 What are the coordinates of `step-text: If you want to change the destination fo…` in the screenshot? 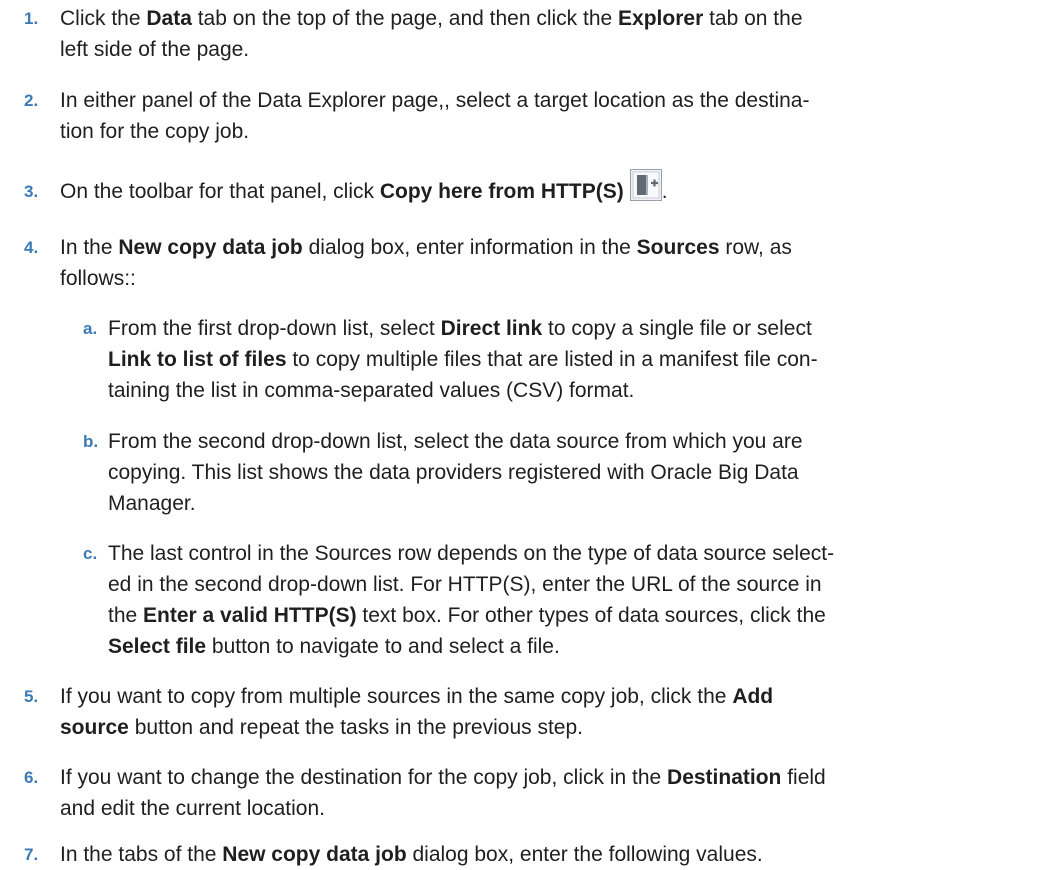 It's located at (443, 793).